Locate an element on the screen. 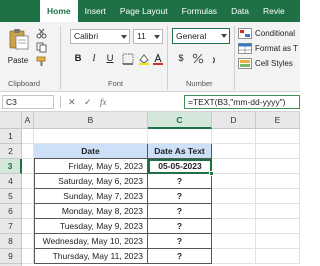 The height and width of the screenshot is (266, 320). cell-e8 is located at coordinates (278, 241).